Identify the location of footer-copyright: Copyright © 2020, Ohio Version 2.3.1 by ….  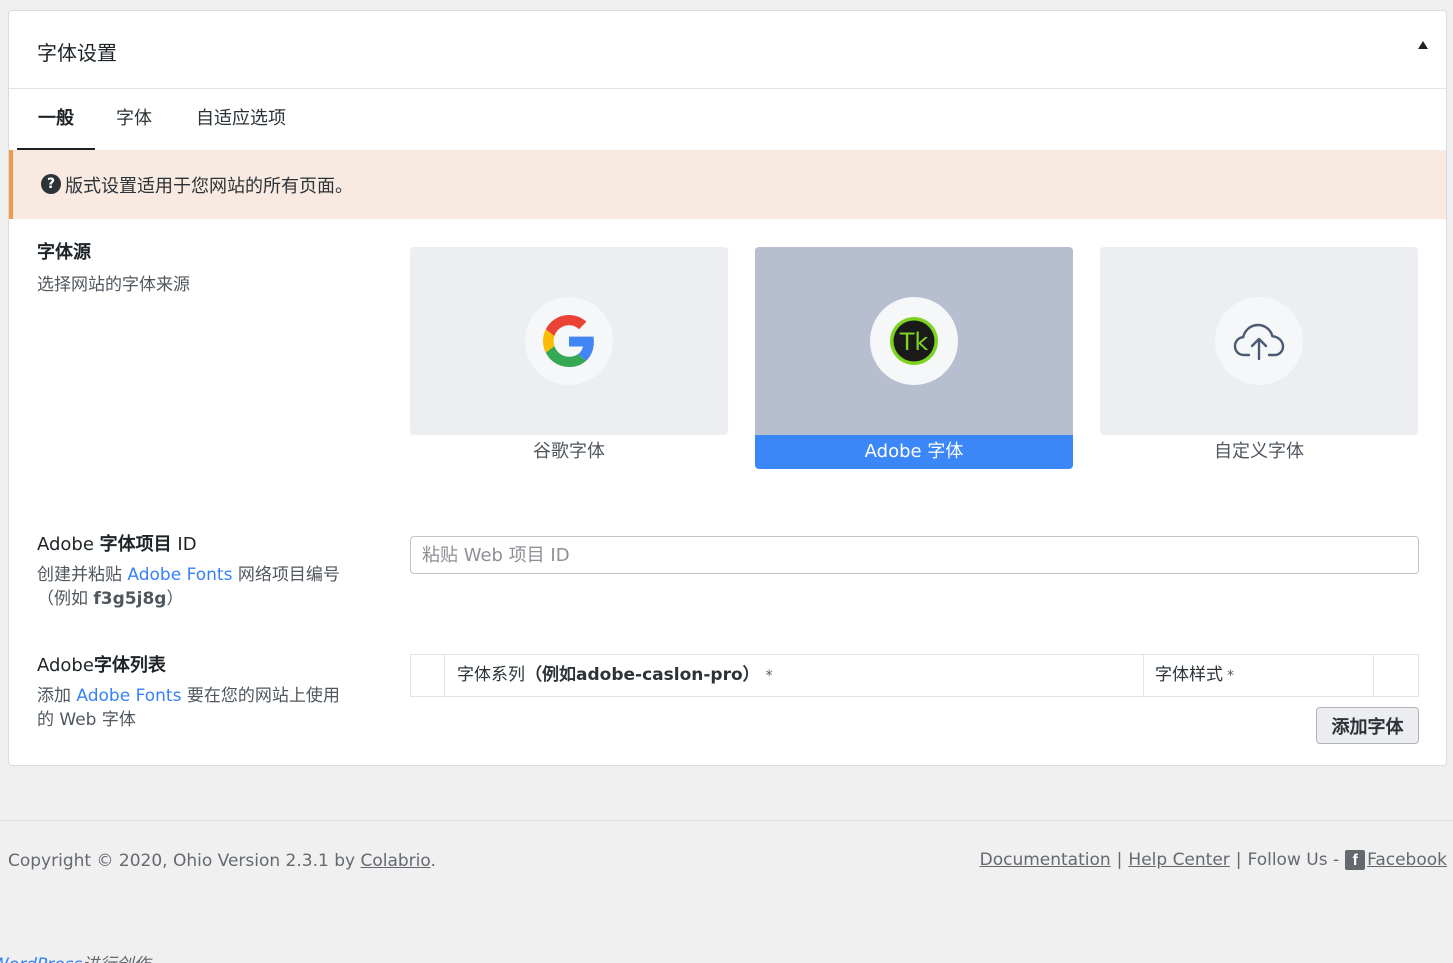
(222, 861).